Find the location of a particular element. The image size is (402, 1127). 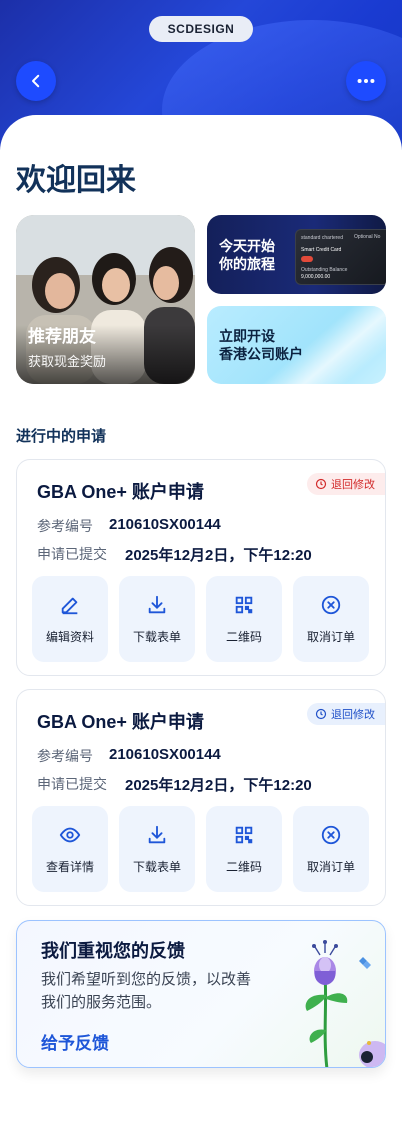

card-optional-label: Optional No is located at coordinates (367, 237).